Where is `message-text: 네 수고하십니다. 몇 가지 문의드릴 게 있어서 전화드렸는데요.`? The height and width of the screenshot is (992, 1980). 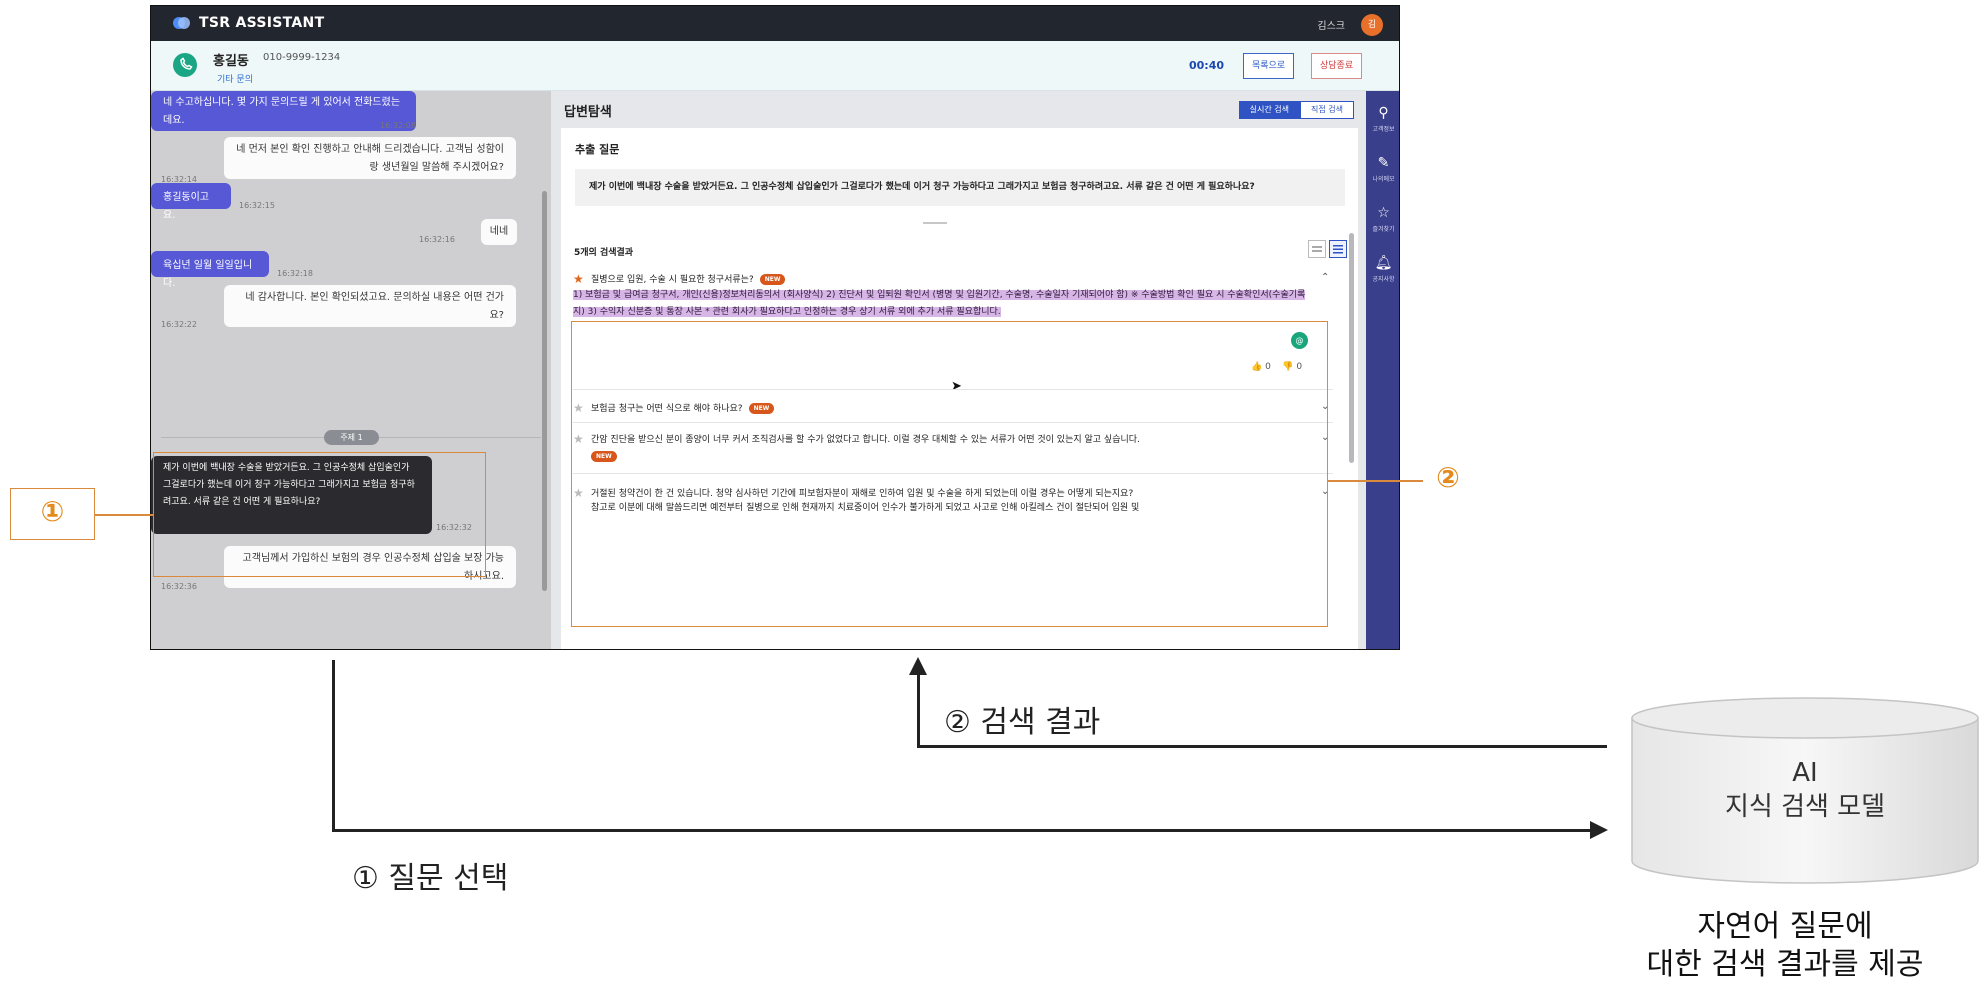
message-text: 네 수고하십니다. 몇 가지 문의드릴 게 있어서 전화드렸는데요. is located at coordinates (282, 111).